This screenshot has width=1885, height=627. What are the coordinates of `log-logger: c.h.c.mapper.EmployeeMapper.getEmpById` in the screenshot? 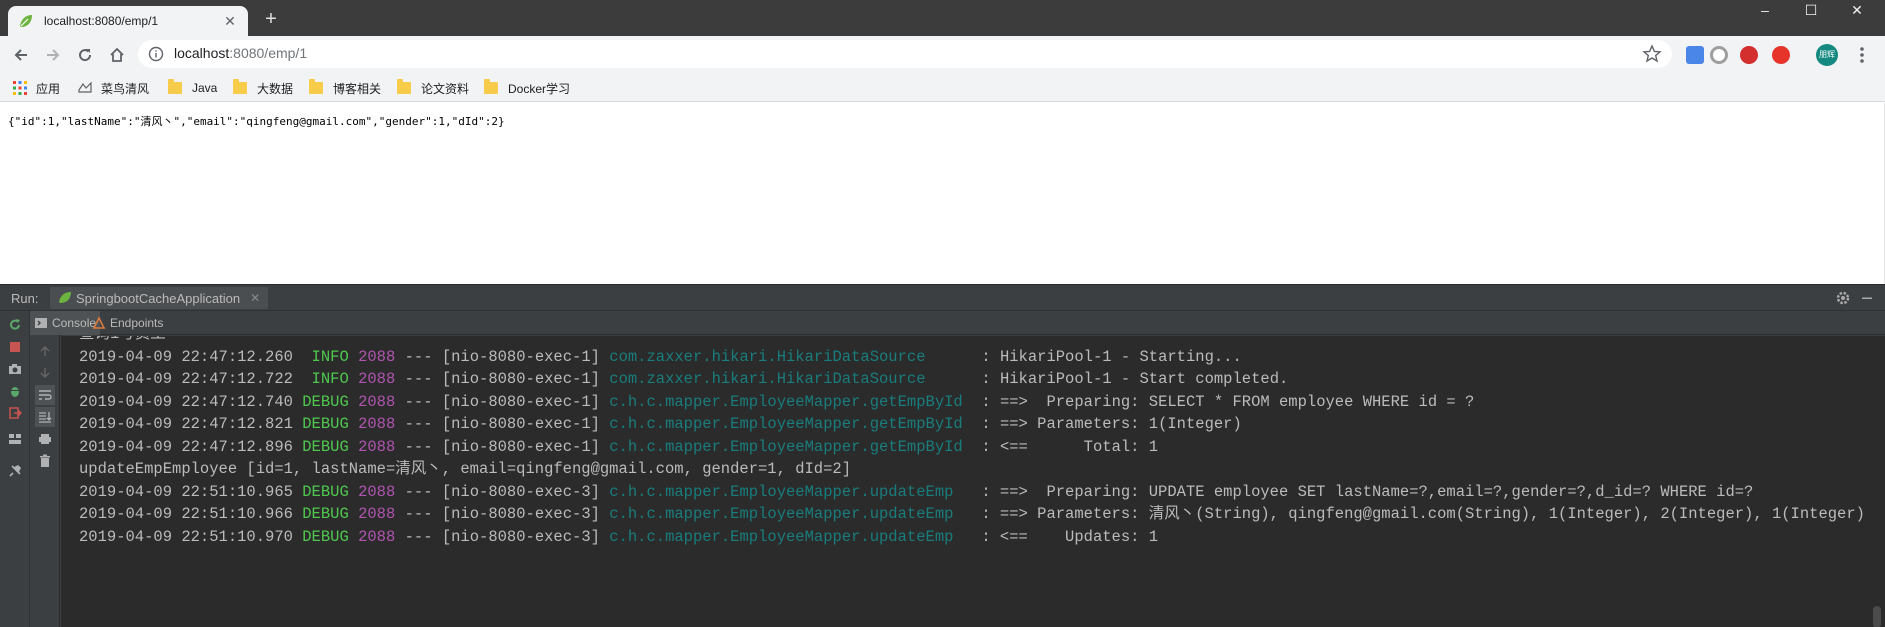 It's located at (786, 401).